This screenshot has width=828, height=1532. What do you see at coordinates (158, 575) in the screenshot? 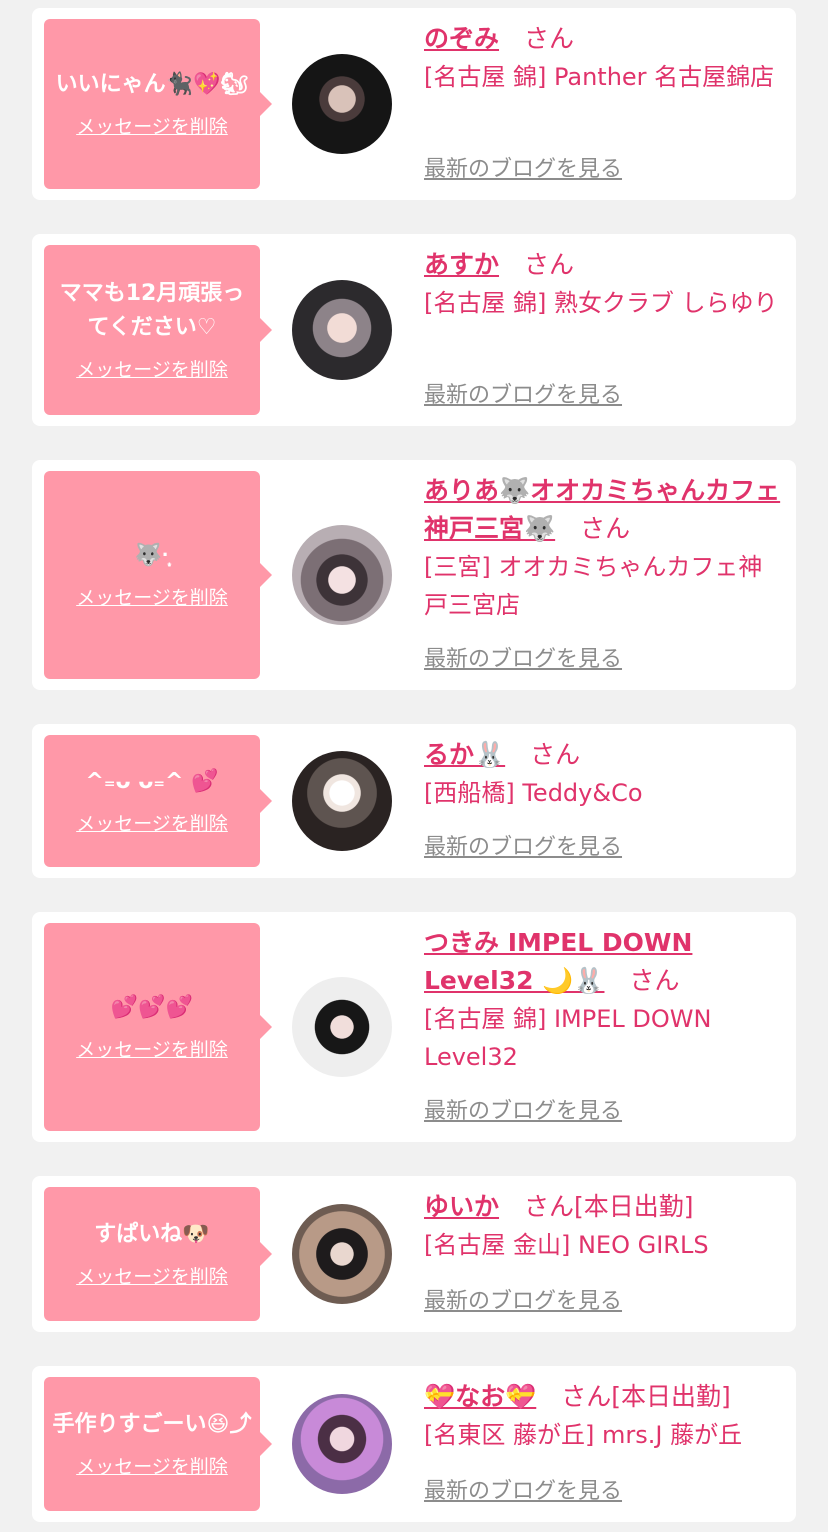
I see `message-bubble: 🐺·̩͙ メッセージを削除` at bounding box center [158, 575].